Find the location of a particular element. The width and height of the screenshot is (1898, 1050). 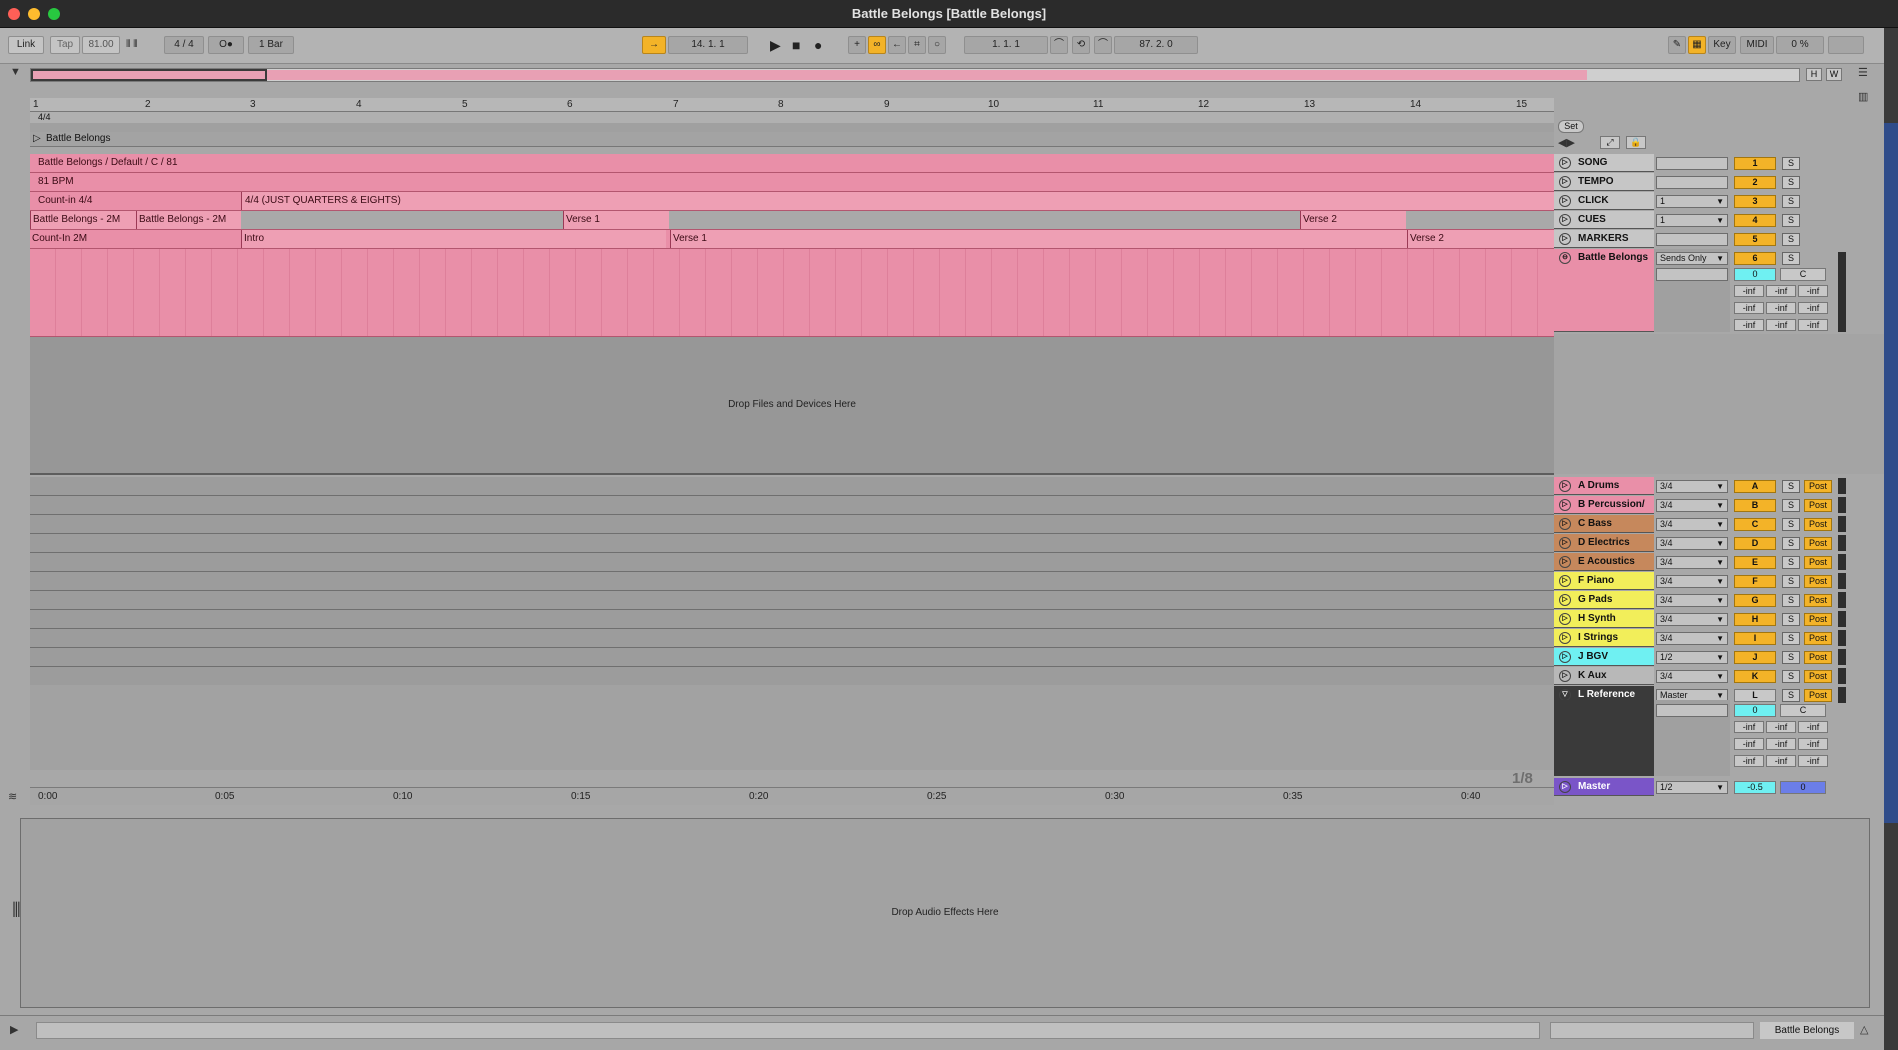

signature-lane: 4/4 is located at coordinates (792, 117).